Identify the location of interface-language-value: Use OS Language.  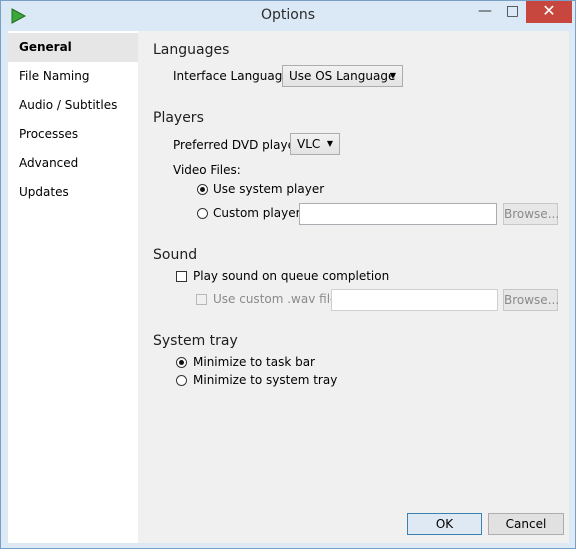
(342, 76).